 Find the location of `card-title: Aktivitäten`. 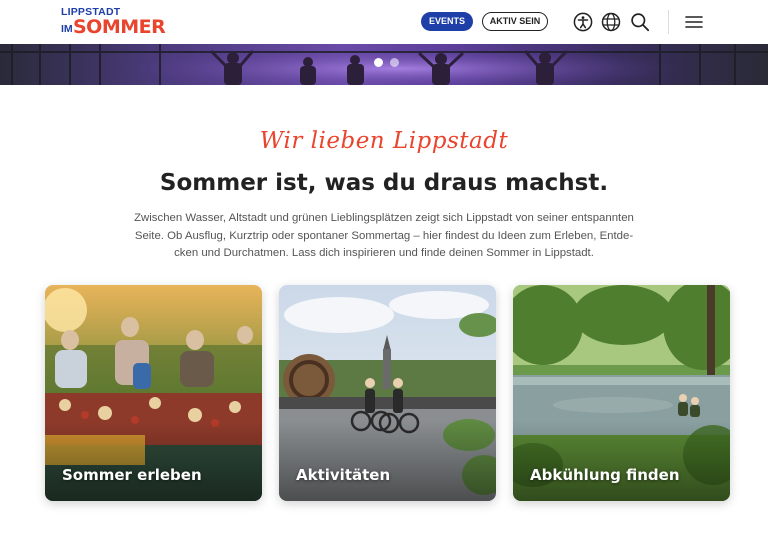

card-title: Aktivitäten is located at coordinates (343, 475).